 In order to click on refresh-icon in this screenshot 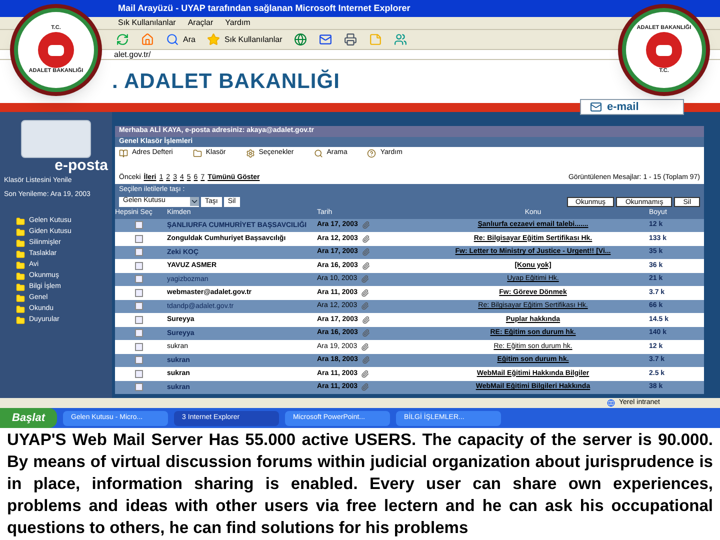, I will do `click(122, 39)`.